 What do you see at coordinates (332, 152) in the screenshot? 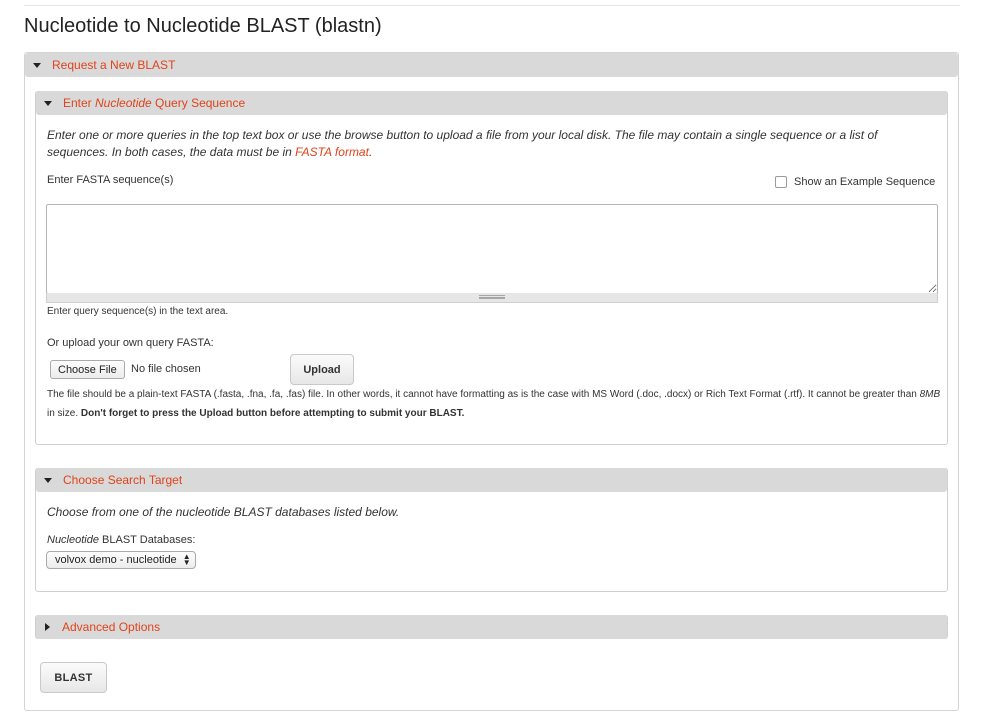
I see `fasta-format-link: FASTA format` at bounding box center [332, 152].